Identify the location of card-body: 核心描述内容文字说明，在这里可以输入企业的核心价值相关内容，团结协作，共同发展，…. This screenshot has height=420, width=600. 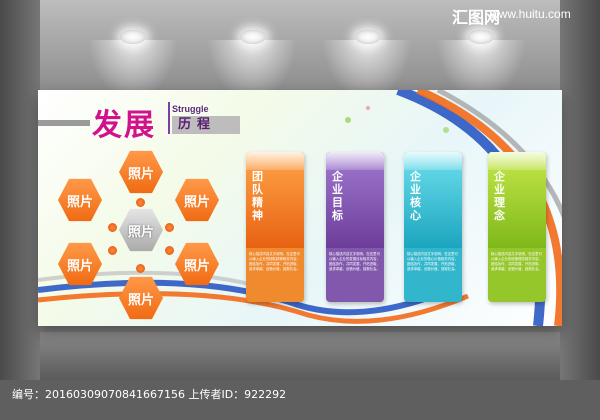
(432, 261).